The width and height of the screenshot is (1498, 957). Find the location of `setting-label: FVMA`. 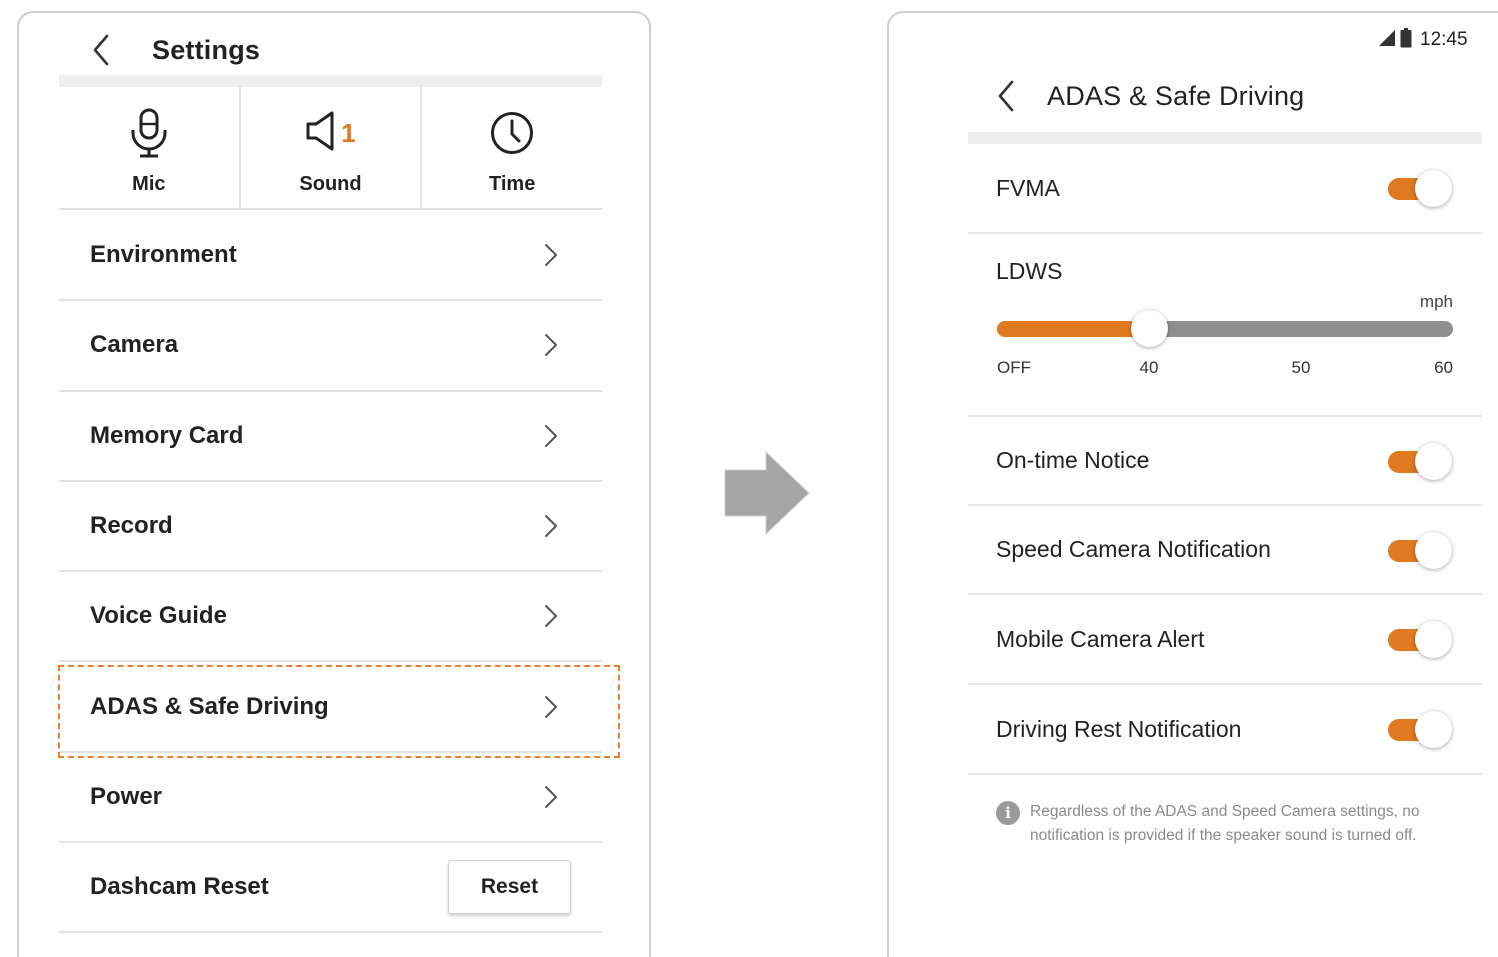

setting-label: FVMA is located at coordinates (1028, 187).